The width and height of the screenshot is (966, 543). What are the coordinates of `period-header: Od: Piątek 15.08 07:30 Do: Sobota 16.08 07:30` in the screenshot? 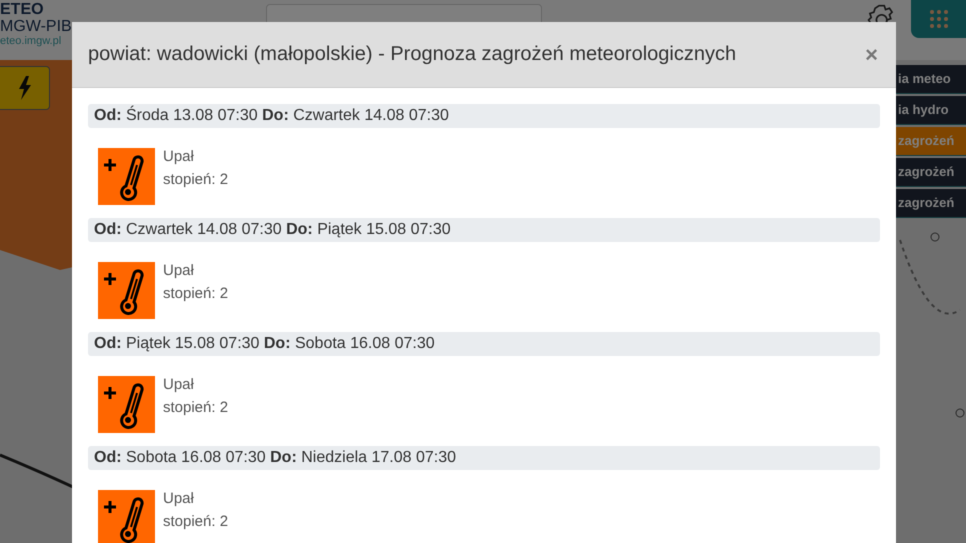 It's located at (484, 344).